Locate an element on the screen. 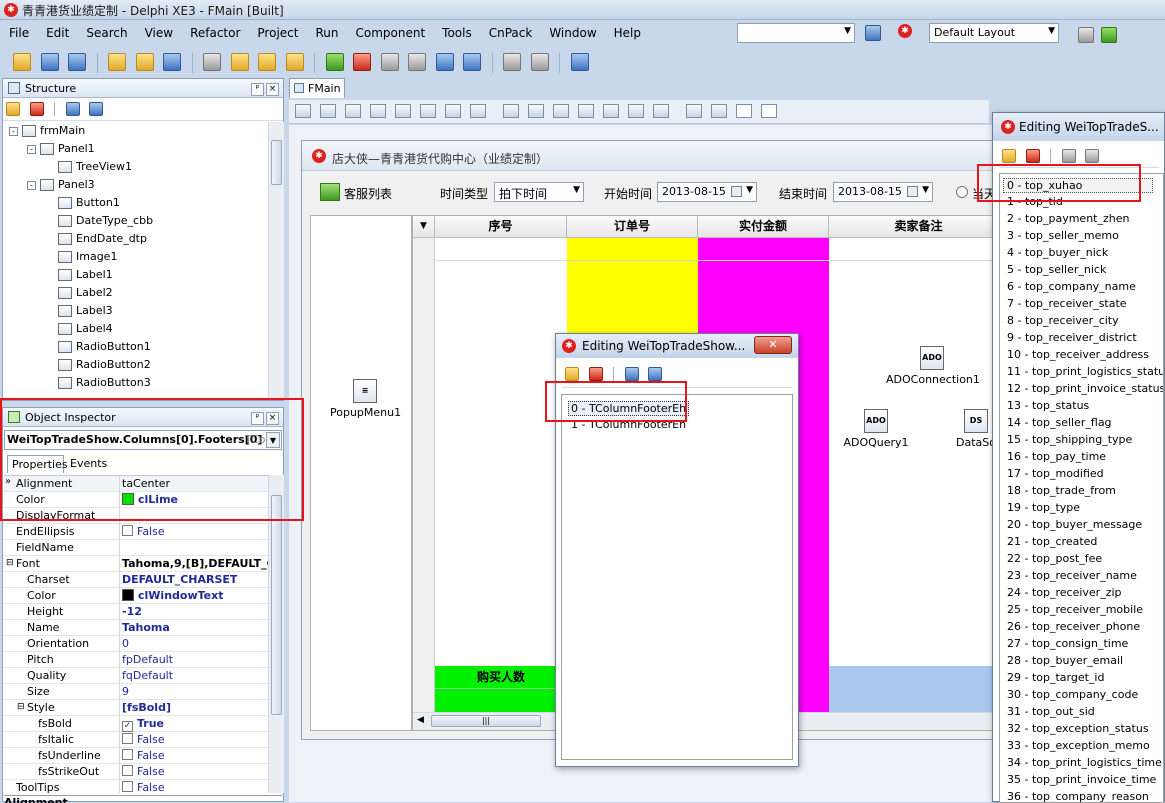  property-value: [fsBold] is located at coordinates (146, 707).